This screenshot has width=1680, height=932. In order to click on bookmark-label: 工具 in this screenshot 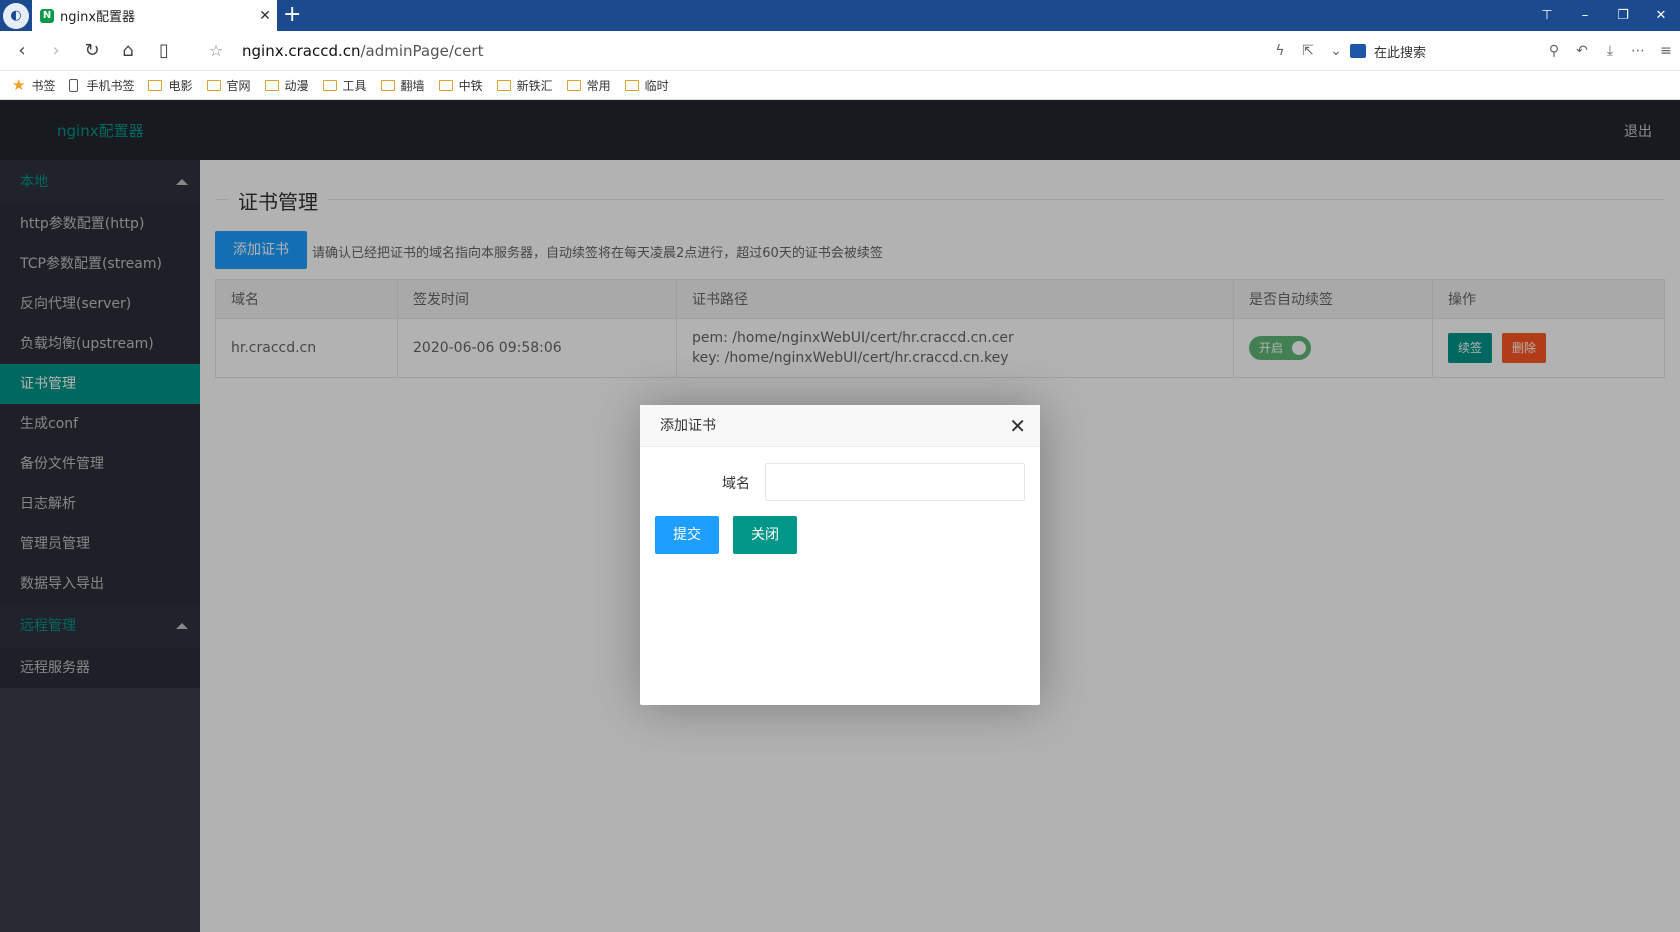, I will do `click(354, 85)`.